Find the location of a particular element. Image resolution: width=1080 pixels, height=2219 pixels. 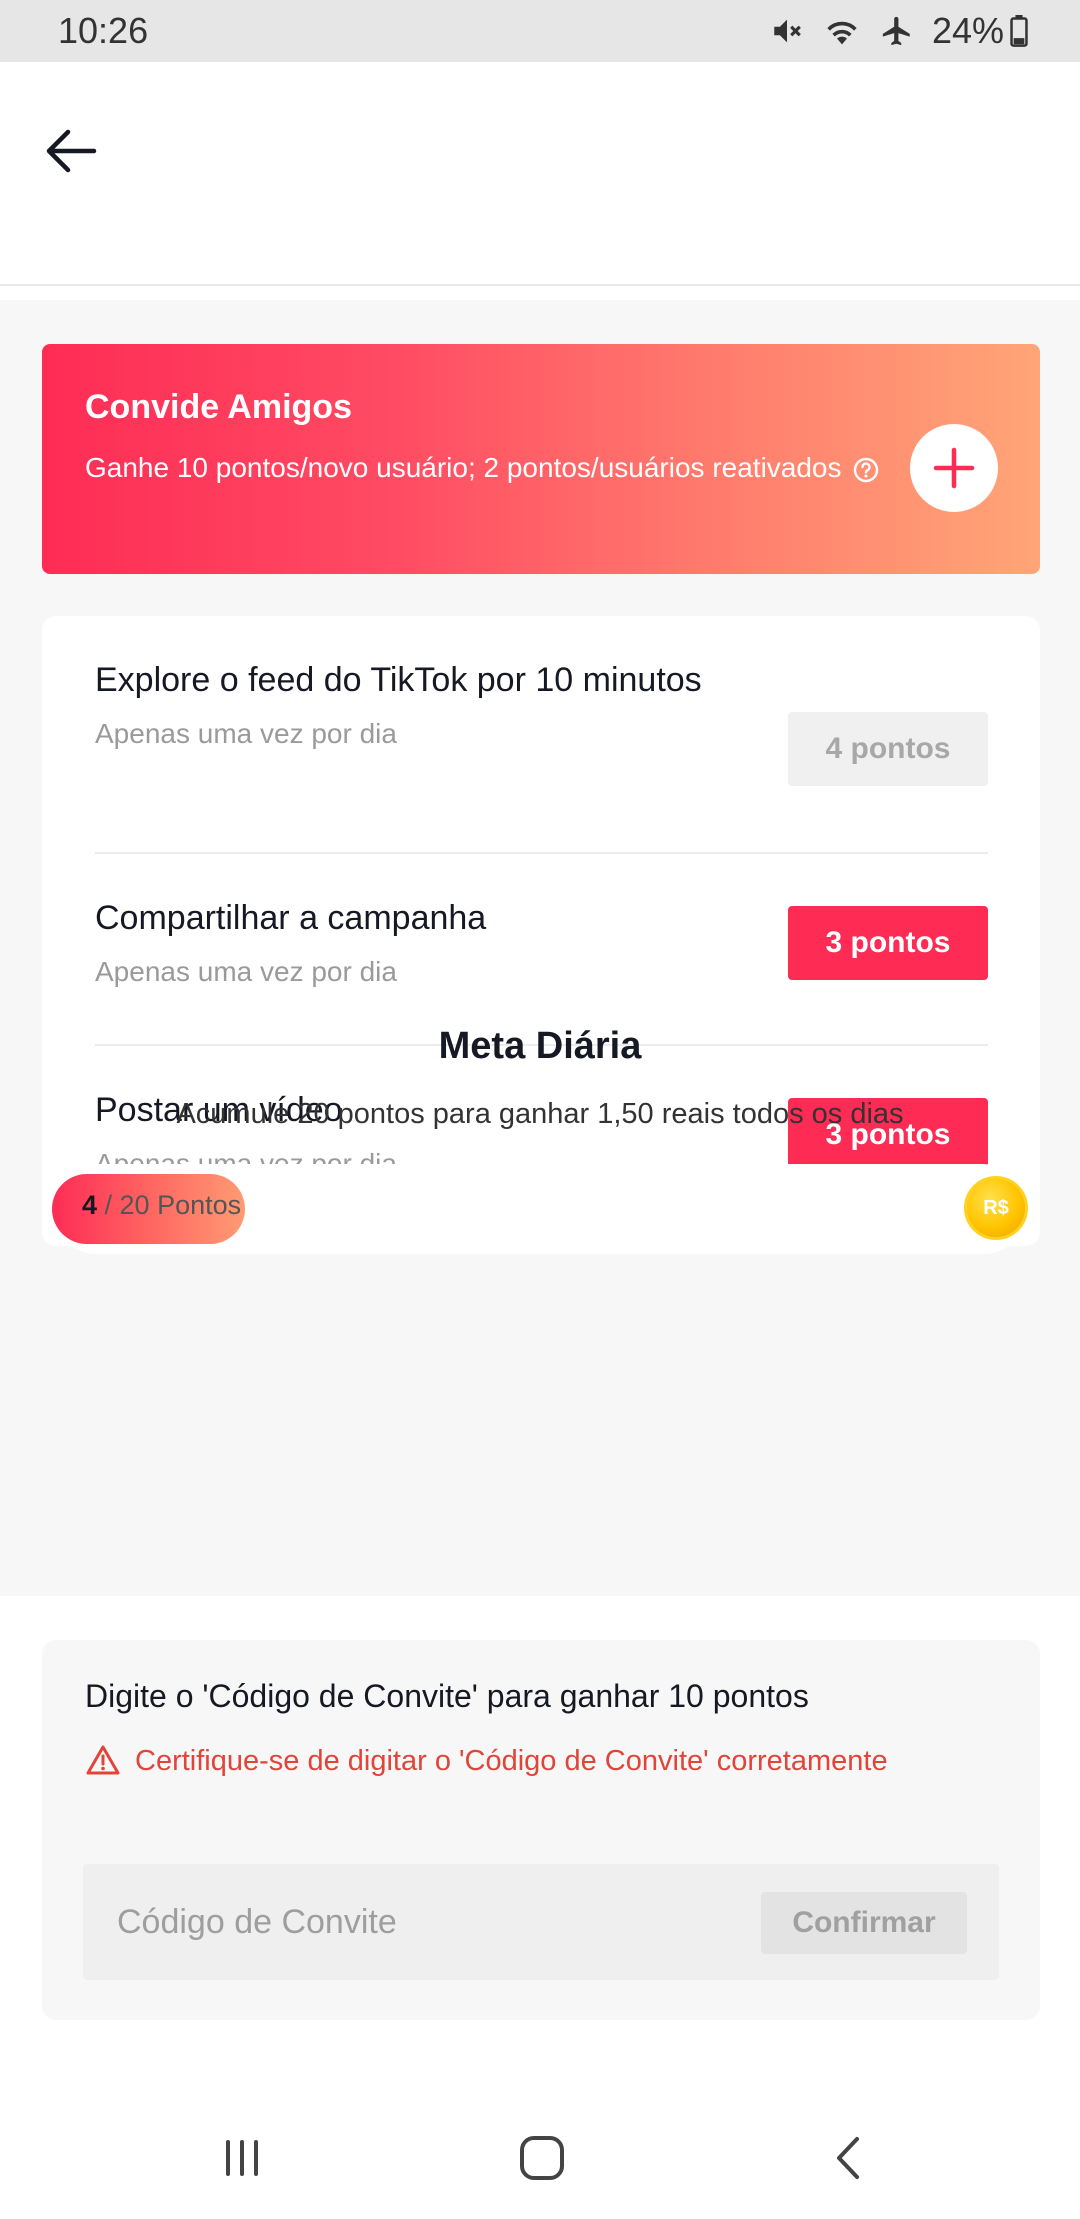

task-title: Compartilhar a campanha is located at coordinates (291, 918).